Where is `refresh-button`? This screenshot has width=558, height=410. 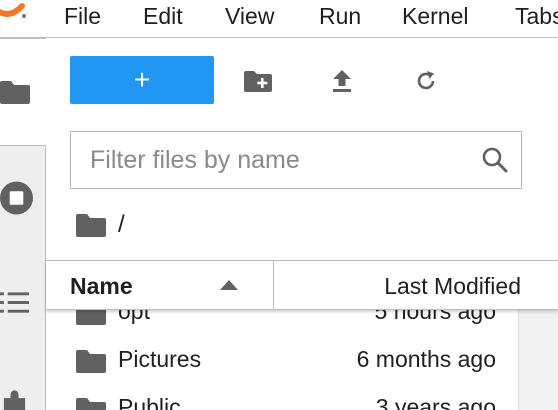 refresh-button is located at coordinates (426, 81).